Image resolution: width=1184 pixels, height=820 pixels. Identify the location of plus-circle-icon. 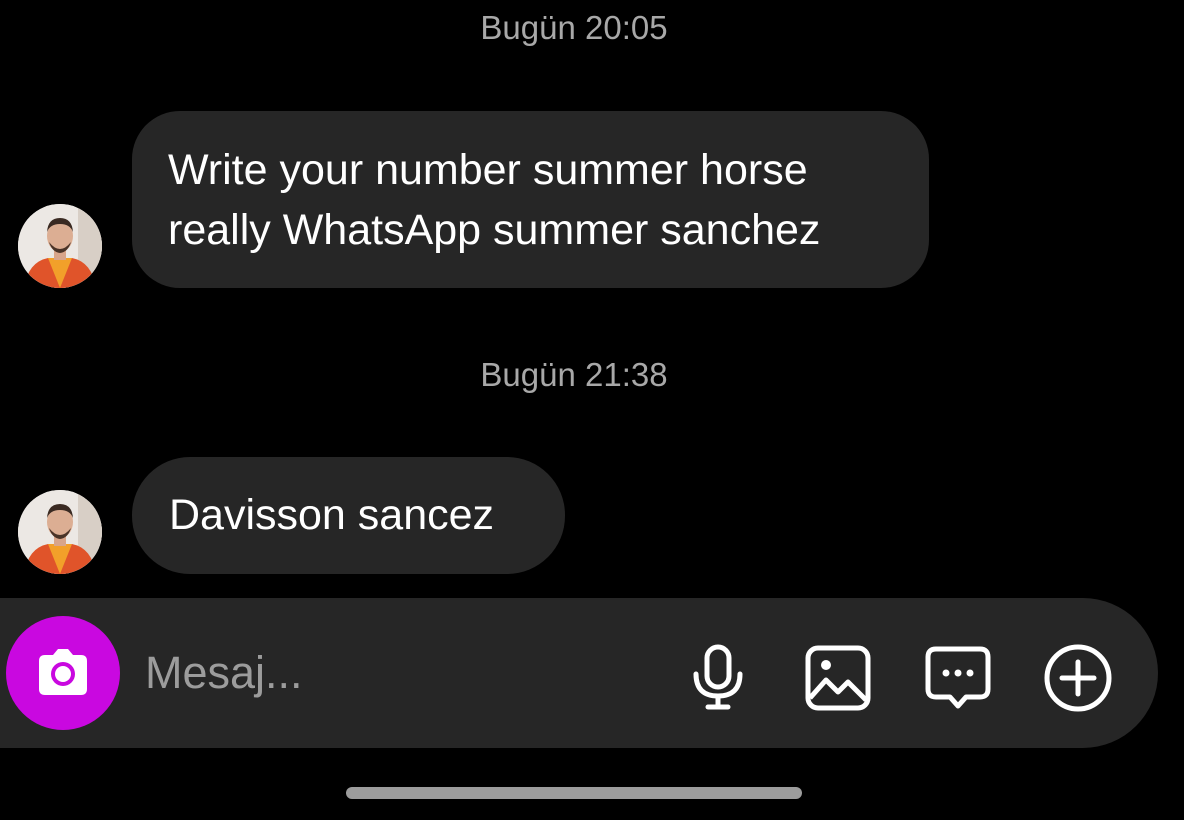
(1078, 678).